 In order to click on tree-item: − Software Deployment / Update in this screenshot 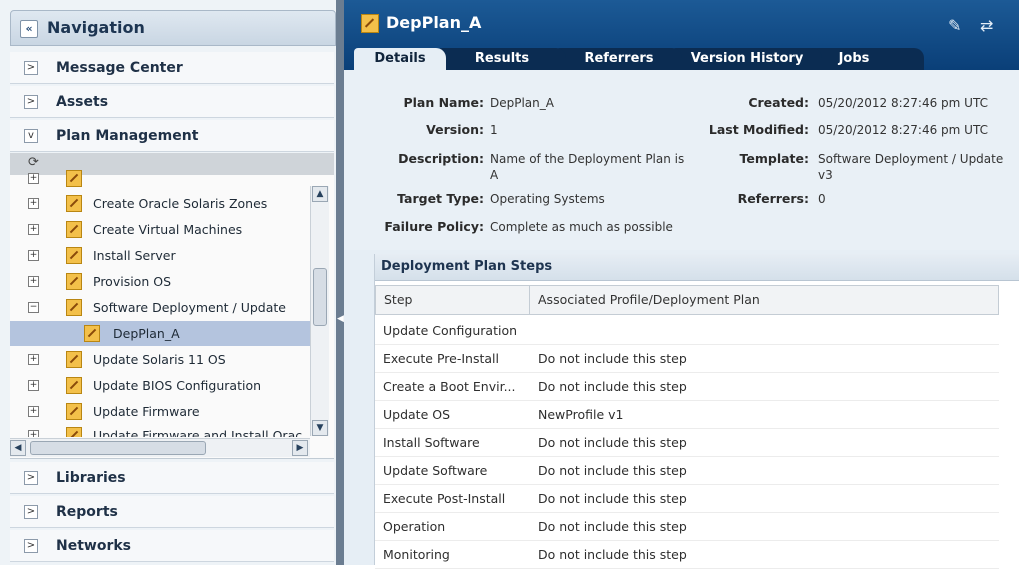, I will do `click(160, 307)`.